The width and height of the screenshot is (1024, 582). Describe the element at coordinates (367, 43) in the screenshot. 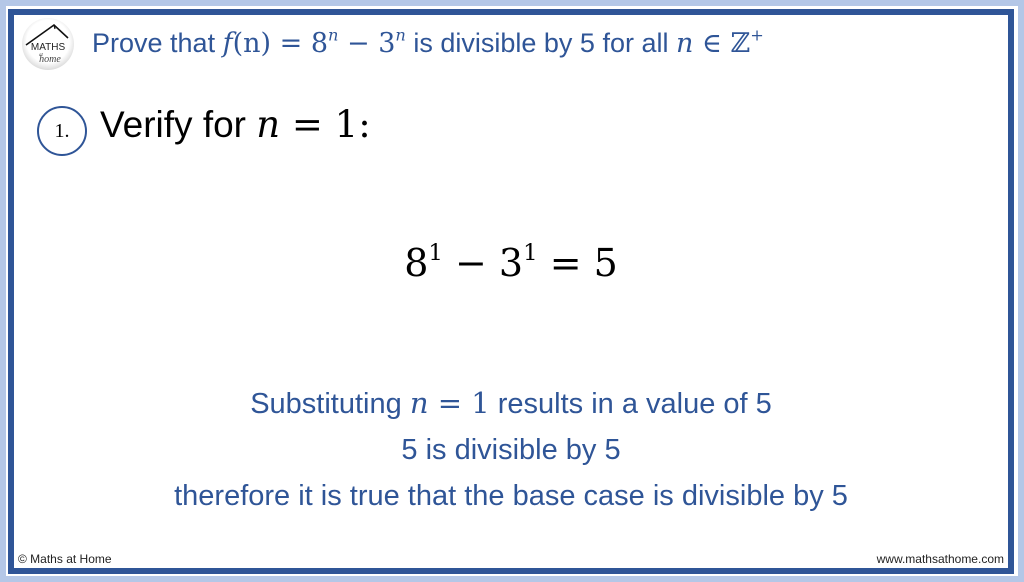

I see `title-minus: − 3` at that location.